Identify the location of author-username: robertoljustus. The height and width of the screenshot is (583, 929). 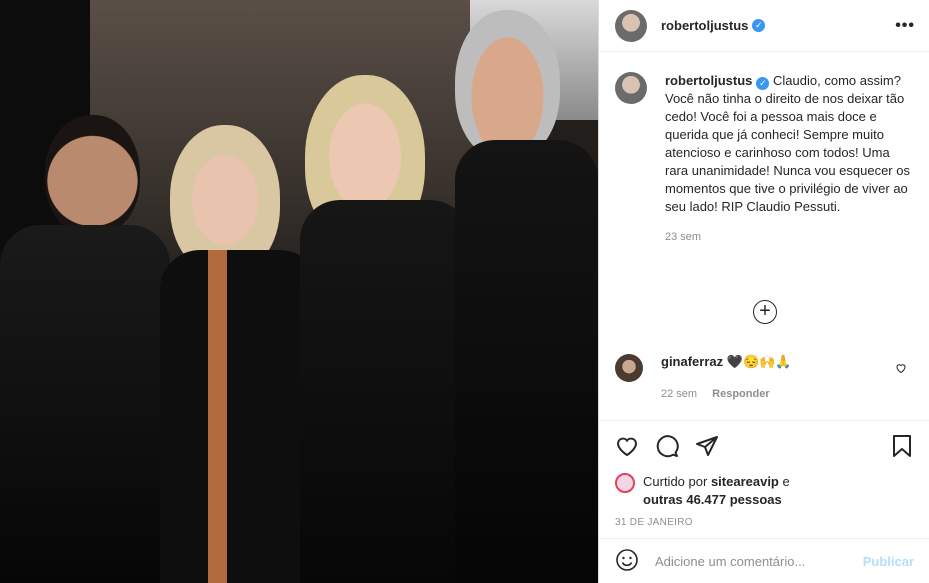
(704, 25).